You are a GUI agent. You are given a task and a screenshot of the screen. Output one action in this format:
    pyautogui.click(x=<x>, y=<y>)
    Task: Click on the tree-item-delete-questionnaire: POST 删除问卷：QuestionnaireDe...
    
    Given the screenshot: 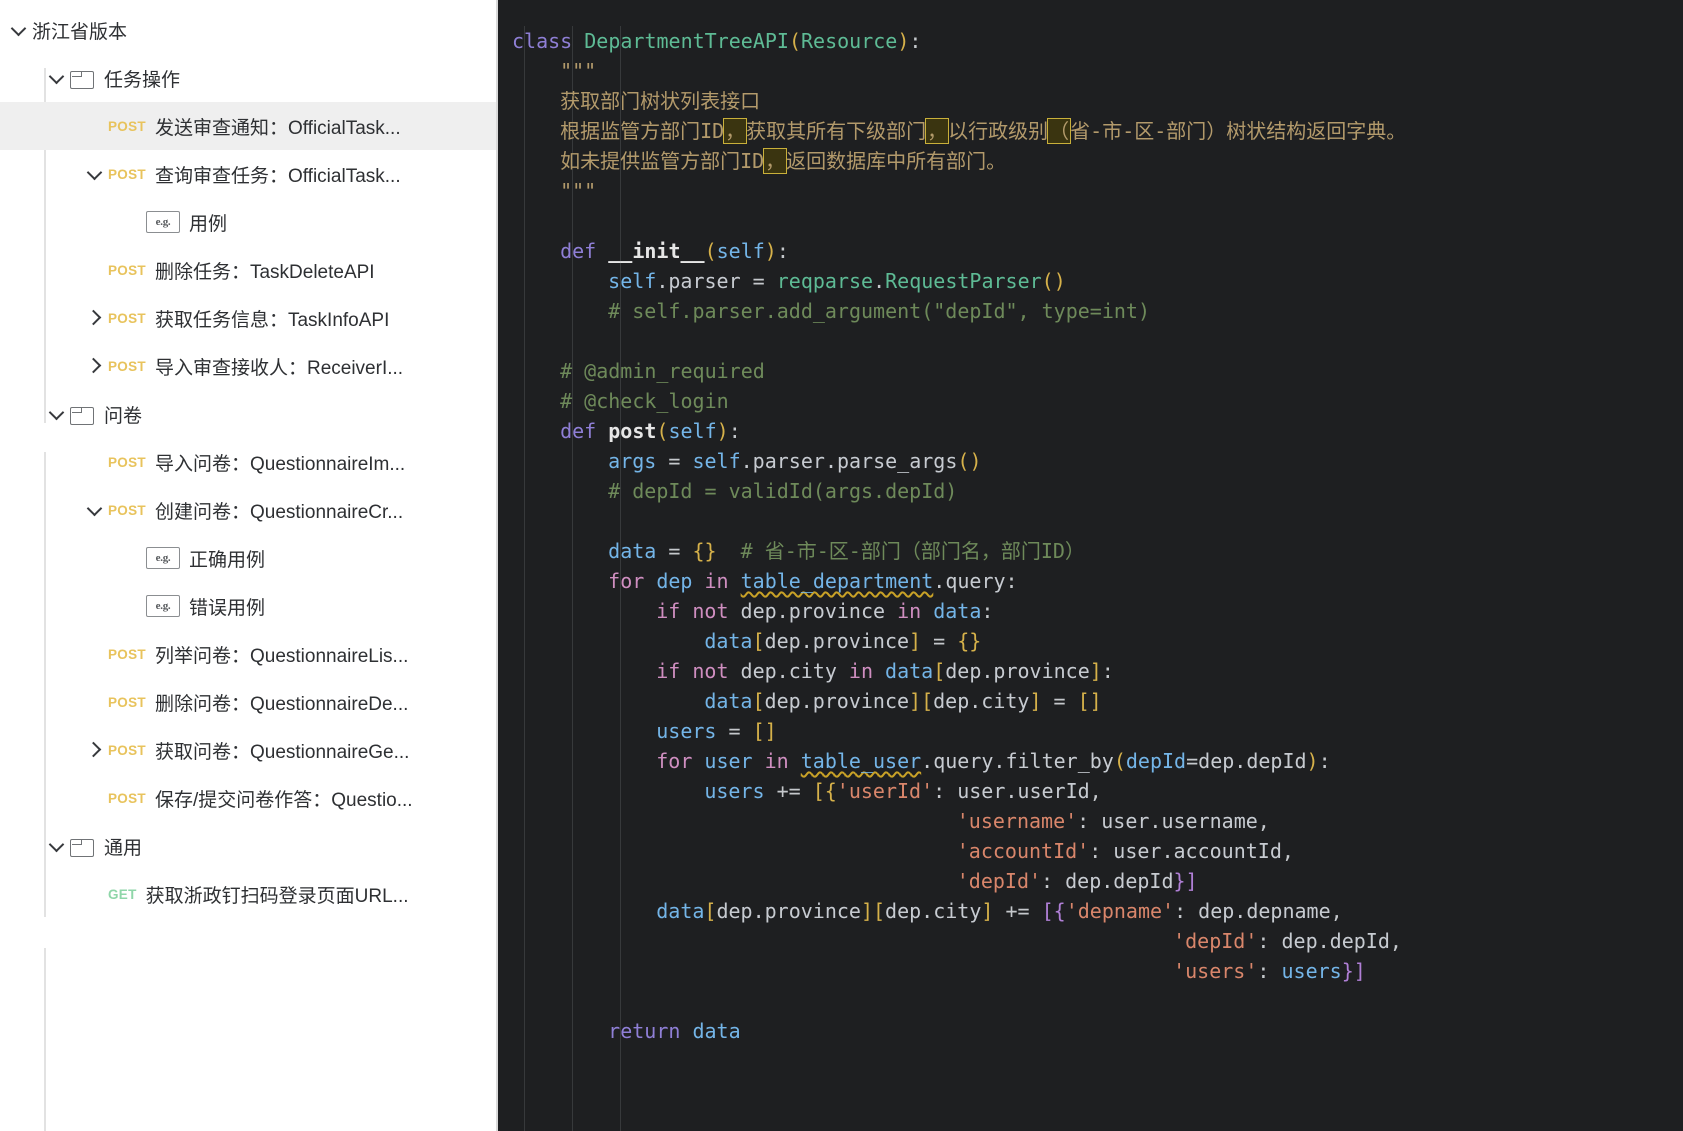 What is the action you would take?
    pyautogui.click(x=248, y=702)
    